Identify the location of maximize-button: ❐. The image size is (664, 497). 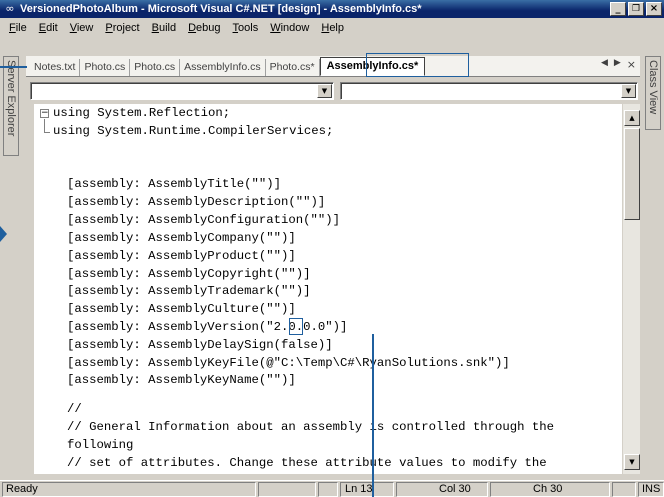
(636, 9).